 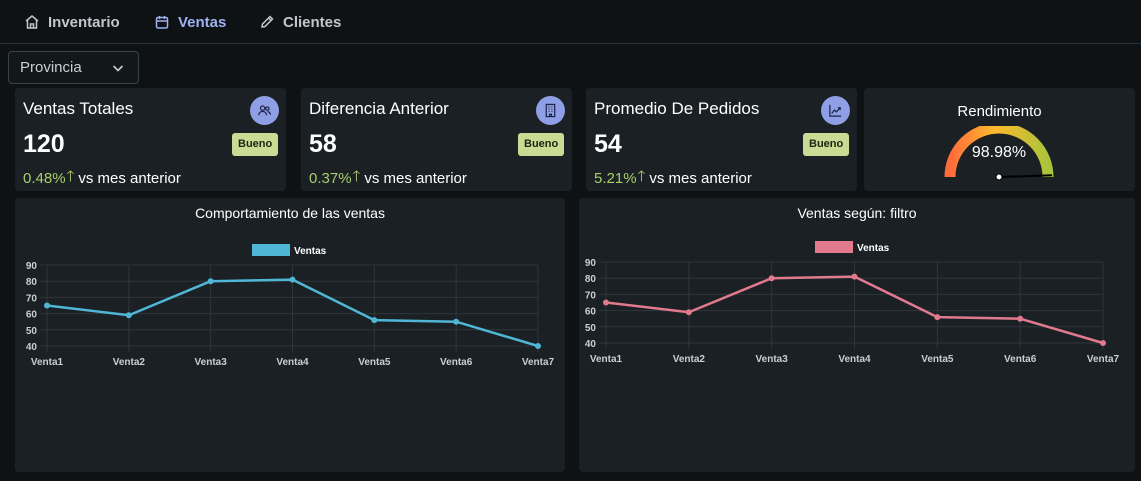 What do you see at coordinates (162, 22) in the screenshot?
I see `calendar-icon` at bounding box center [162, 22].